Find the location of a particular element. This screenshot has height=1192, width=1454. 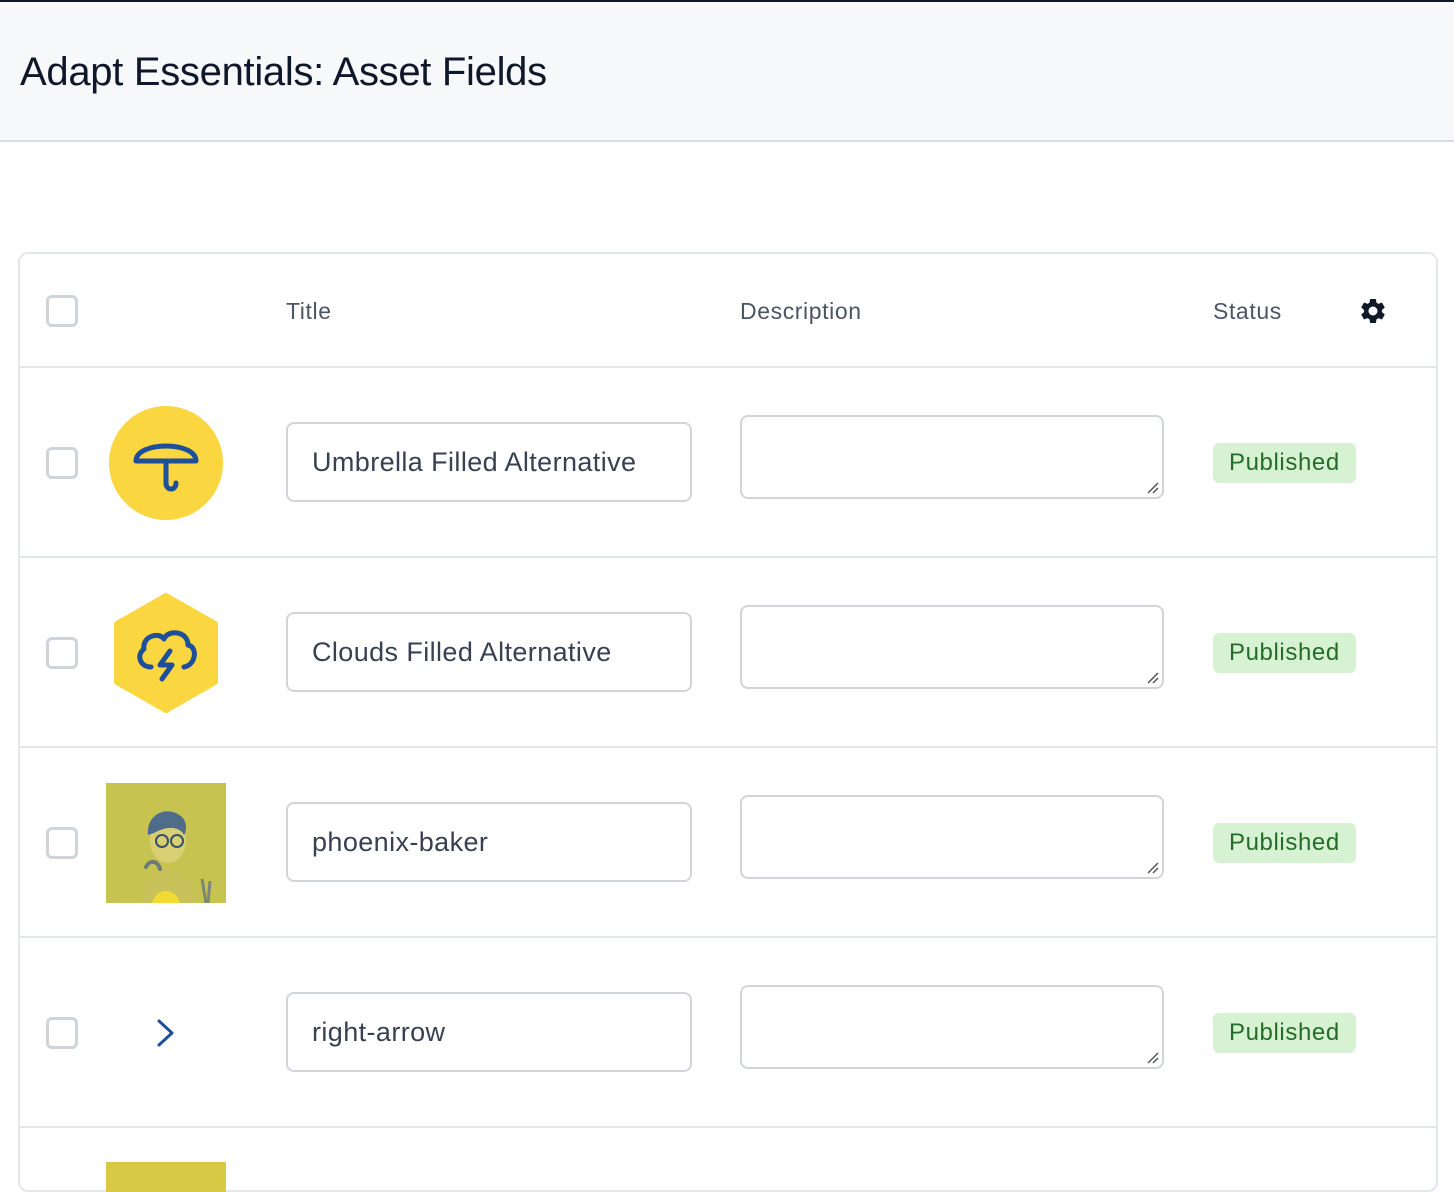

umbrella-icon is located at coordinates (166, 463).